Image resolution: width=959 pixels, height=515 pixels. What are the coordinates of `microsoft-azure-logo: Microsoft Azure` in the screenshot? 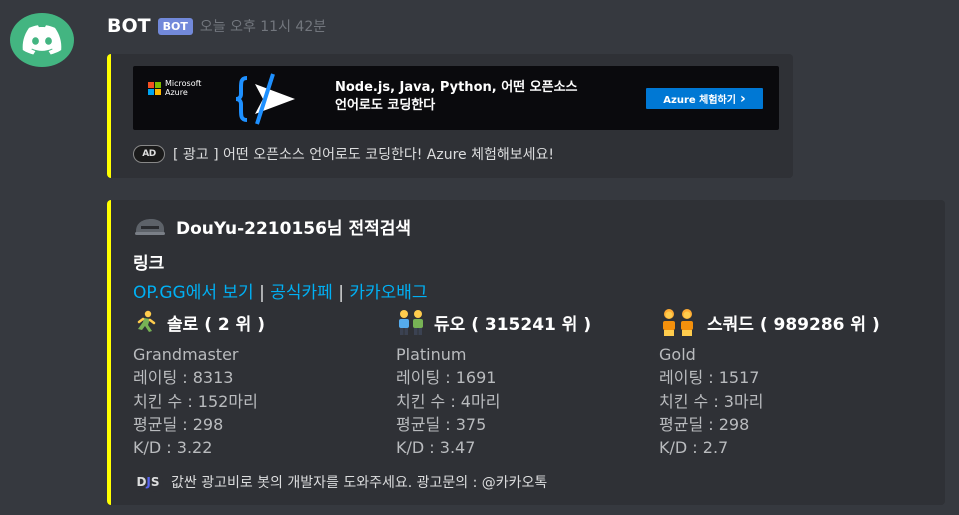 It's located at (174, 88).